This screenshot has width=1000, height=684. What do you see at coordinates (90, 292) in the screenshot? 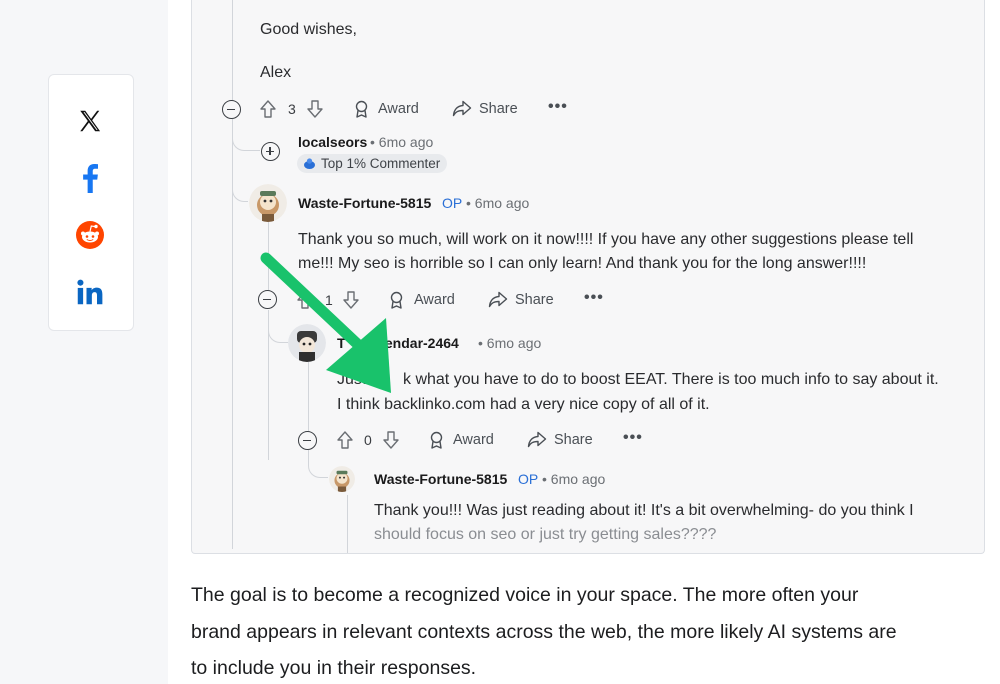
I see `linkedin-icon` at bounding box center [90, 292].